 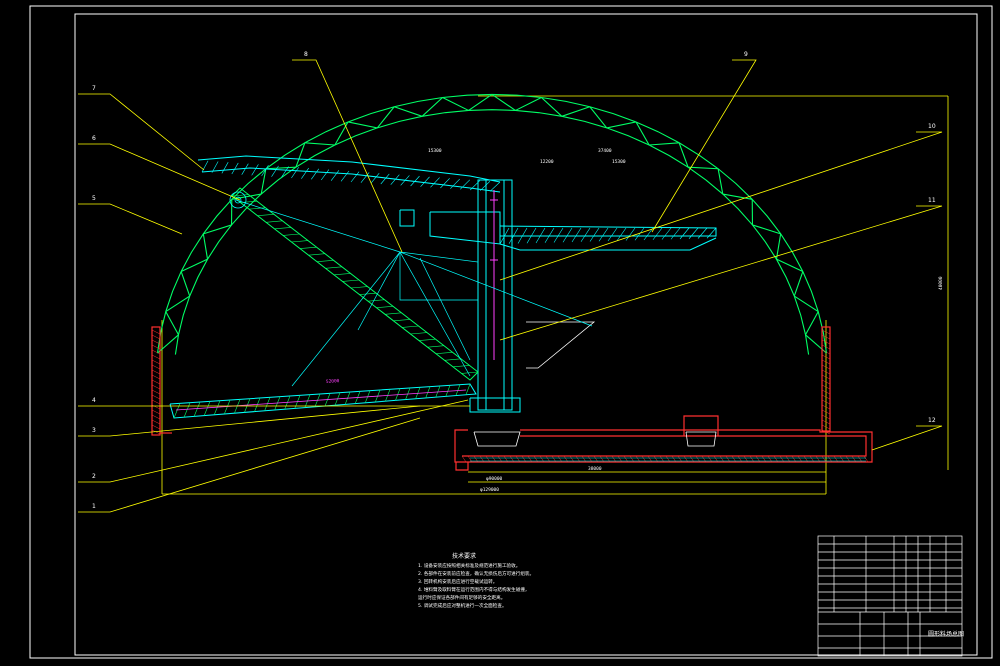 What do you see at coordinates (619, 162) in the screenshot?
I see `dim-top-d: 15300` at bounding box center [619, 162].